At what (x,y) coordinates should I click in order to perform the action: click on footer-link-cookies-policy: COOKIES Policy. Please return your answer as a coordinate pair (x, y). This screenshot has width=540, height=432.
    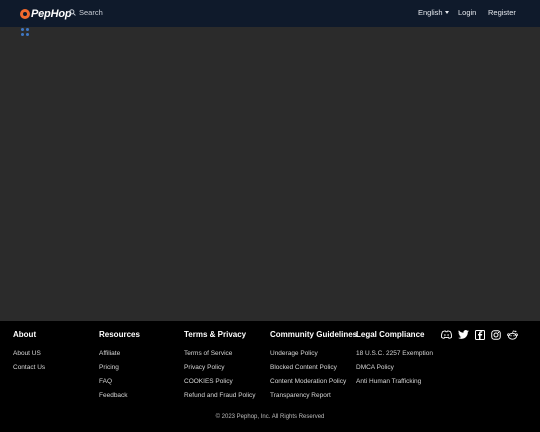
    Looking at the image, I should click on (208, 381).